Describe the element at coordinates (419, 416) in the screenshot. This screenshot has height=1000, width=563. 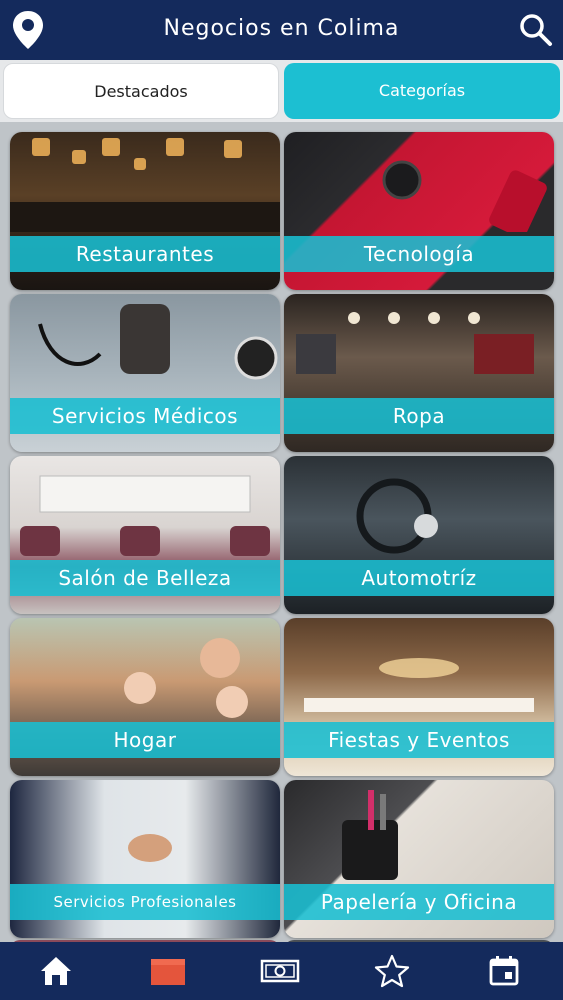
I see `category-label: Ropa` at that location.